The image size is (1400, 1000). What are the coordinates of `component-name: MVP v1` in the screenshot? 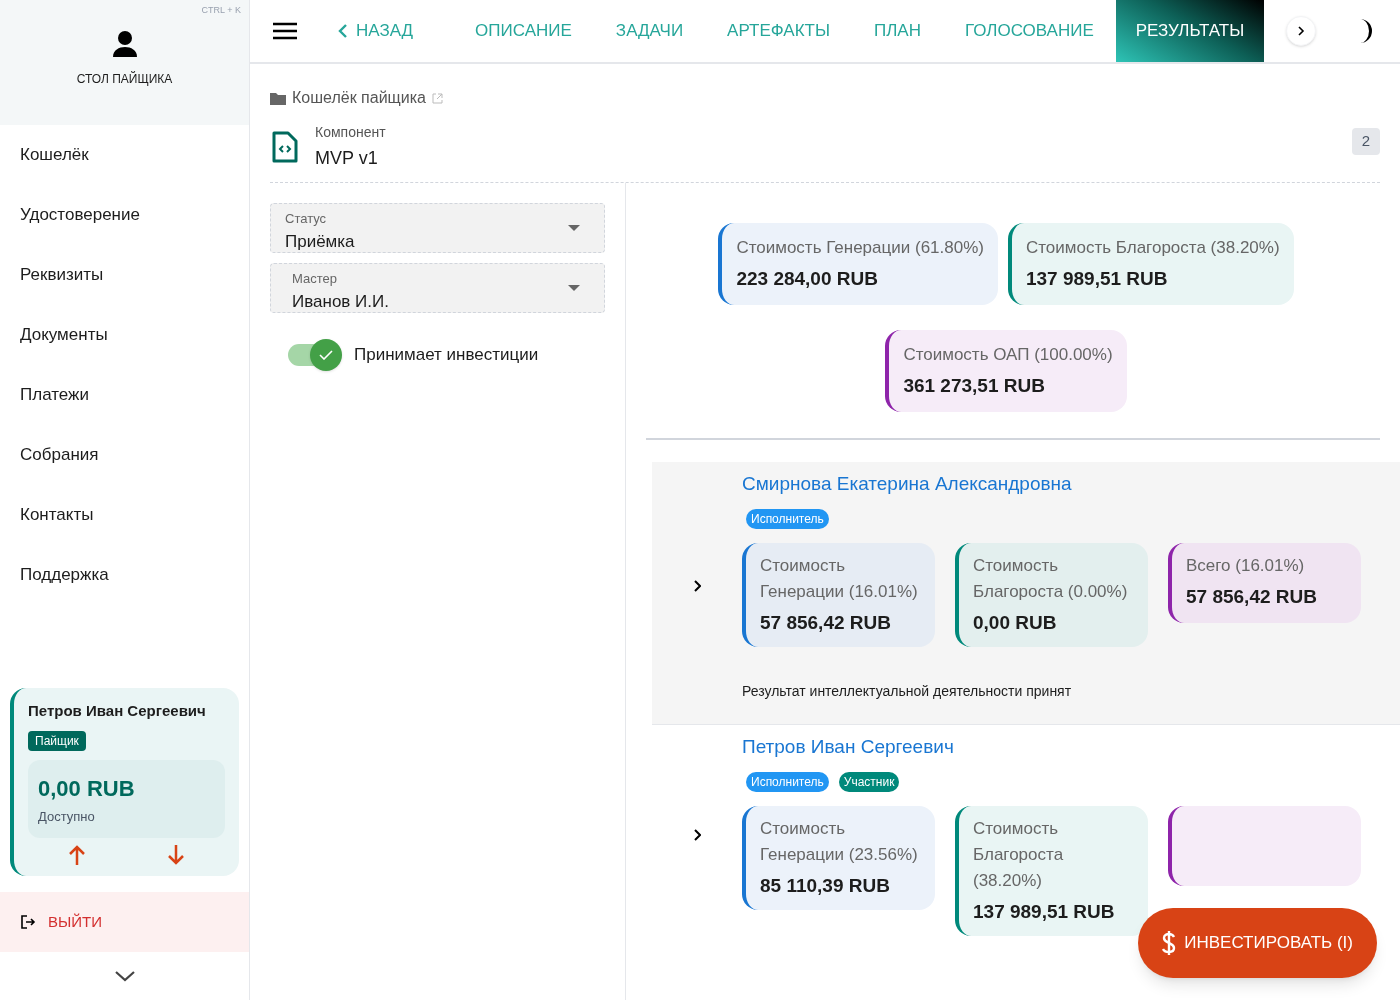 It's located at (347, 158).